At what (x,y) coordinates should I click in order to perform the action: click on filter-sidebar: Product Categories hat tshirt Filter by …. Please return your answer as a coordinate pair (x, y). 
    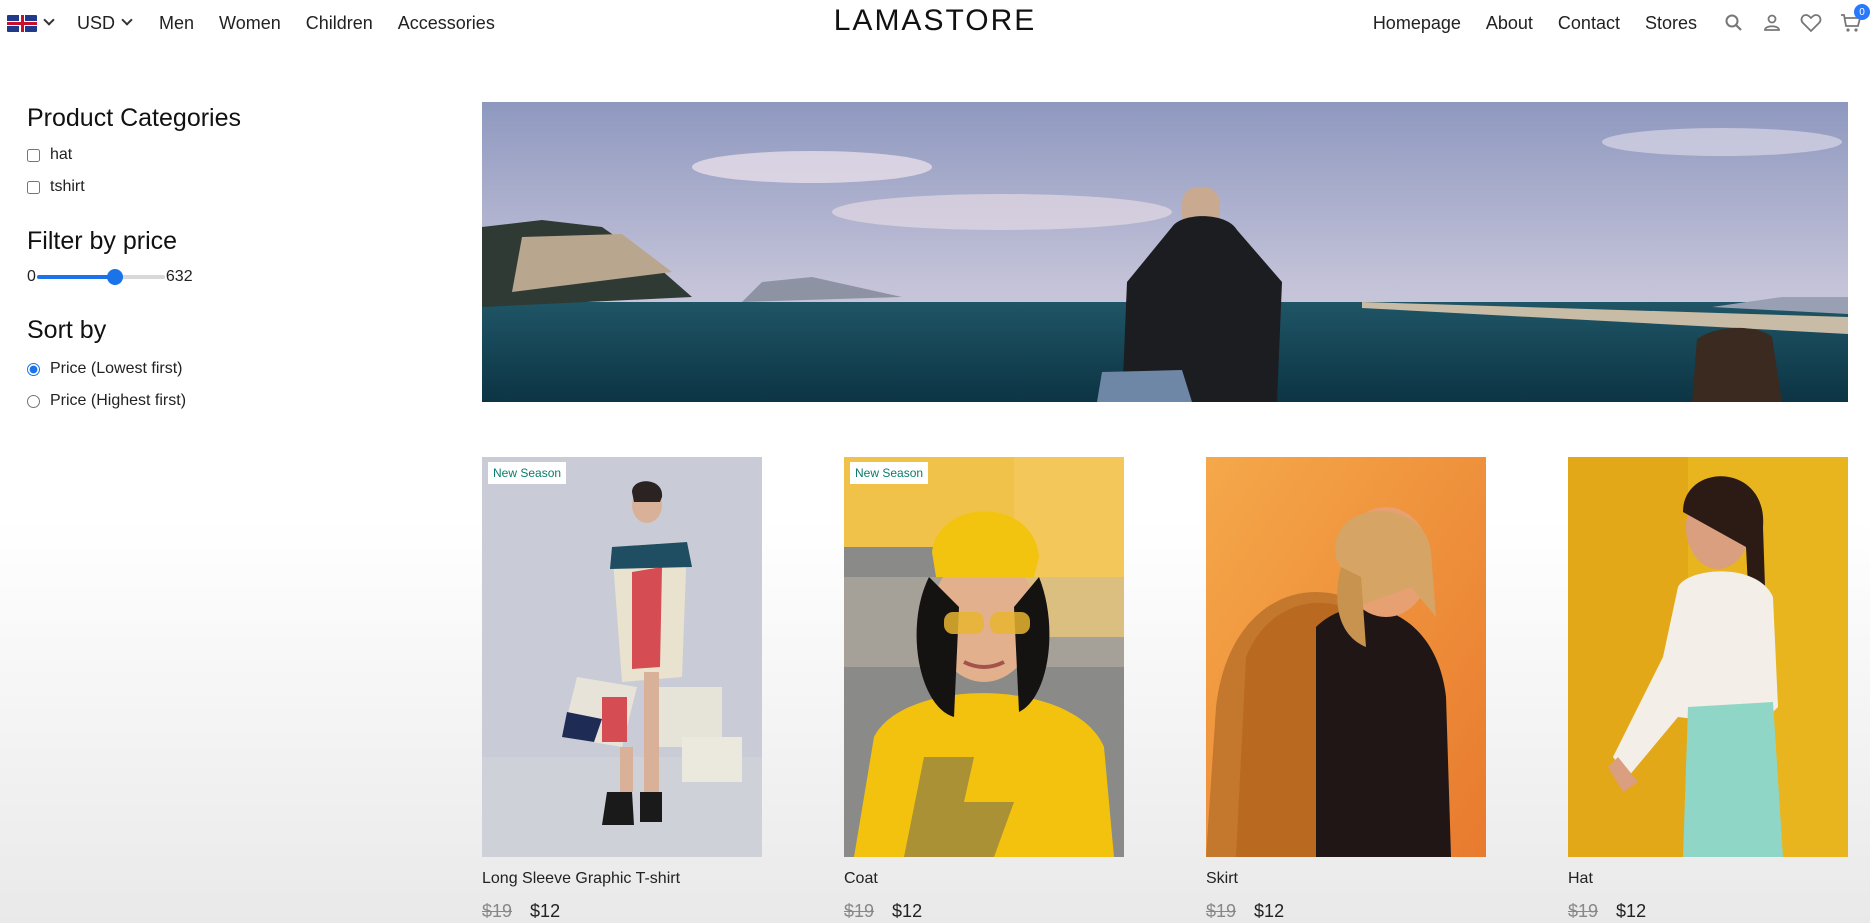
    Looking at the image, I should click on (192, 257).